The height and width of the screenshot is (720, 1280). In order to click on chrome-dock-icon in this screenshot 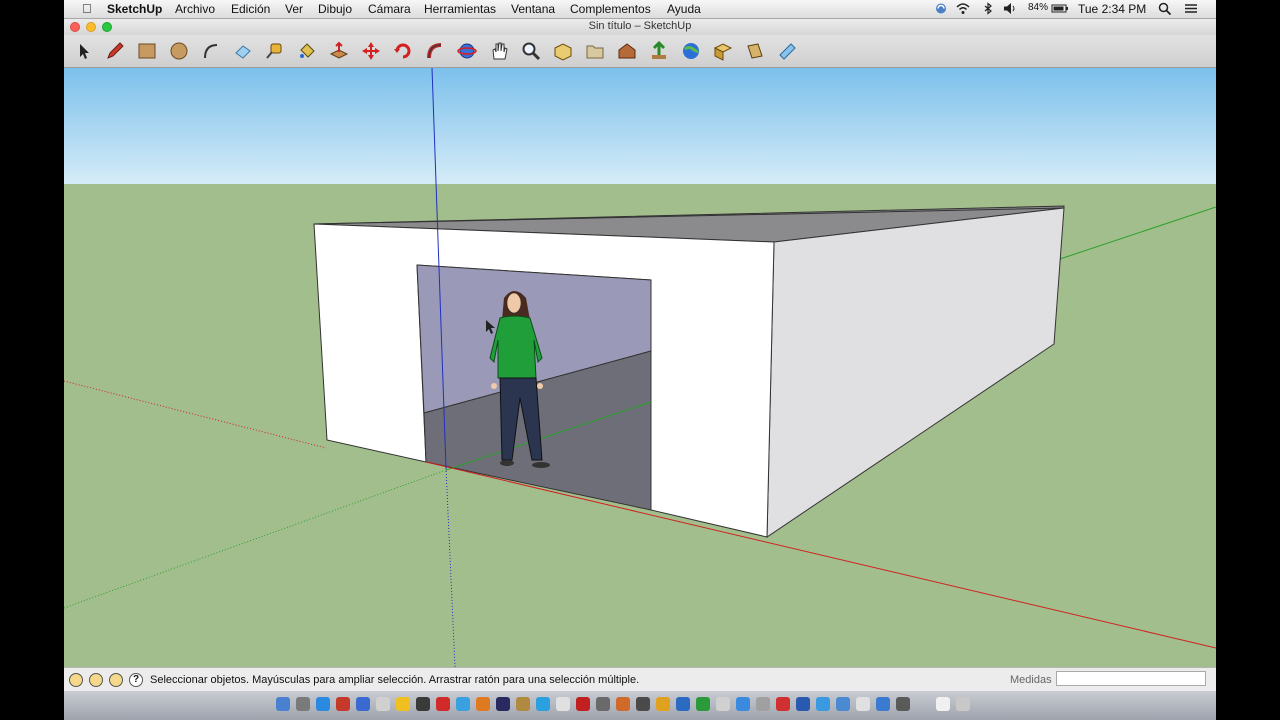, I will do `click(563, 704)`.